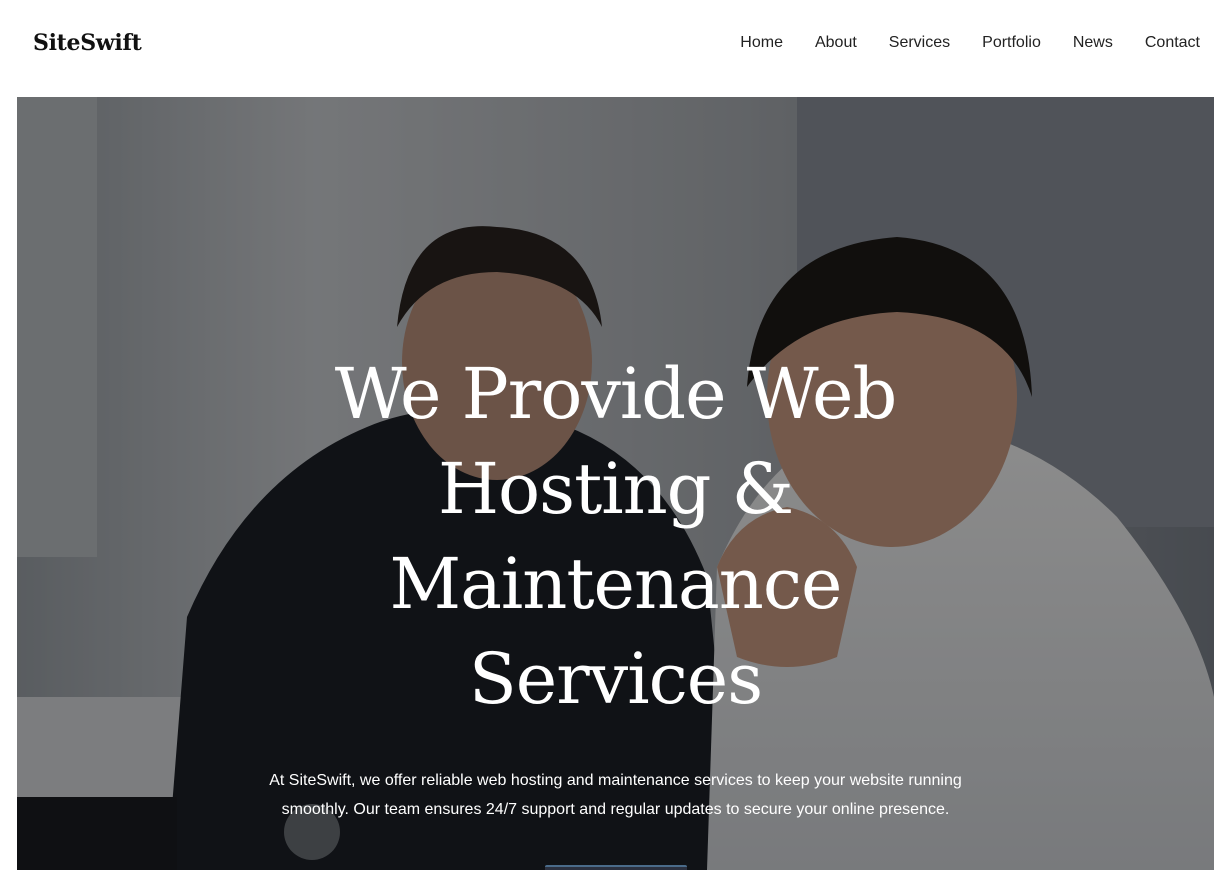  I want to click on hero-title-line-1: We Provide Web, so click(616, 394).